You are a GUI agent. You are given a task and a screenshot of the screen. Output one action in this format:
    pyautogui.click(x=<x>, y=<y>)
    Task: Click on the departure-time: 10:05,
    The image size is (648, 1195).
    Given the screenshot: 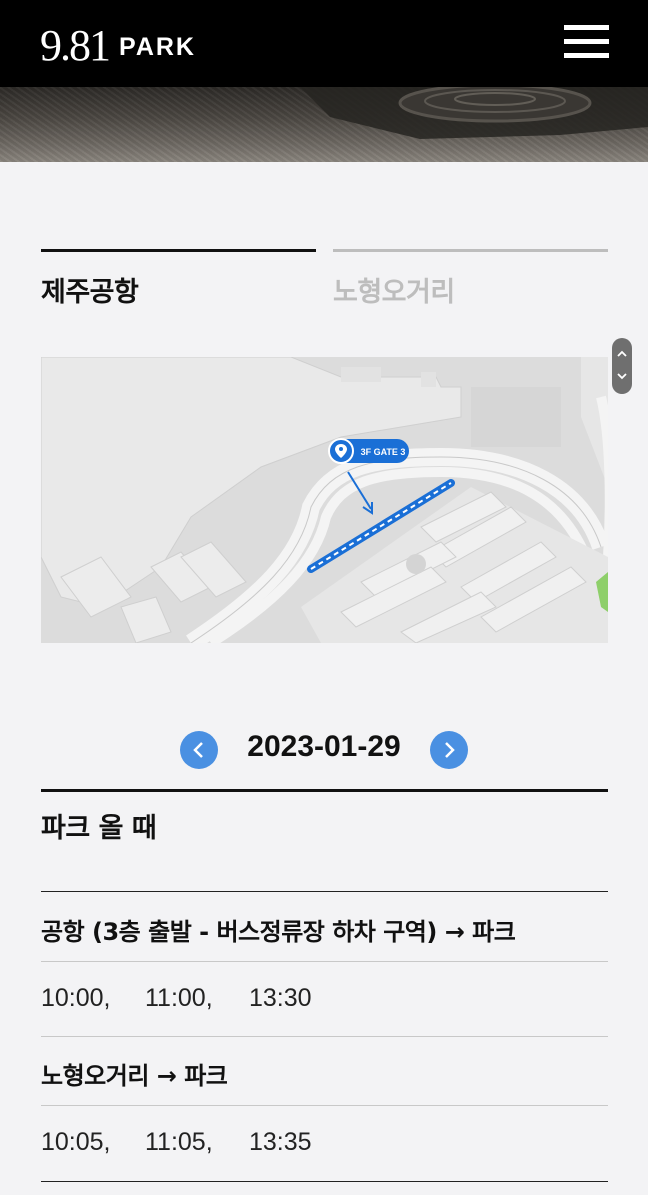 What is the action you would take?
    pyautogui.click(x=76, y=1142)
    